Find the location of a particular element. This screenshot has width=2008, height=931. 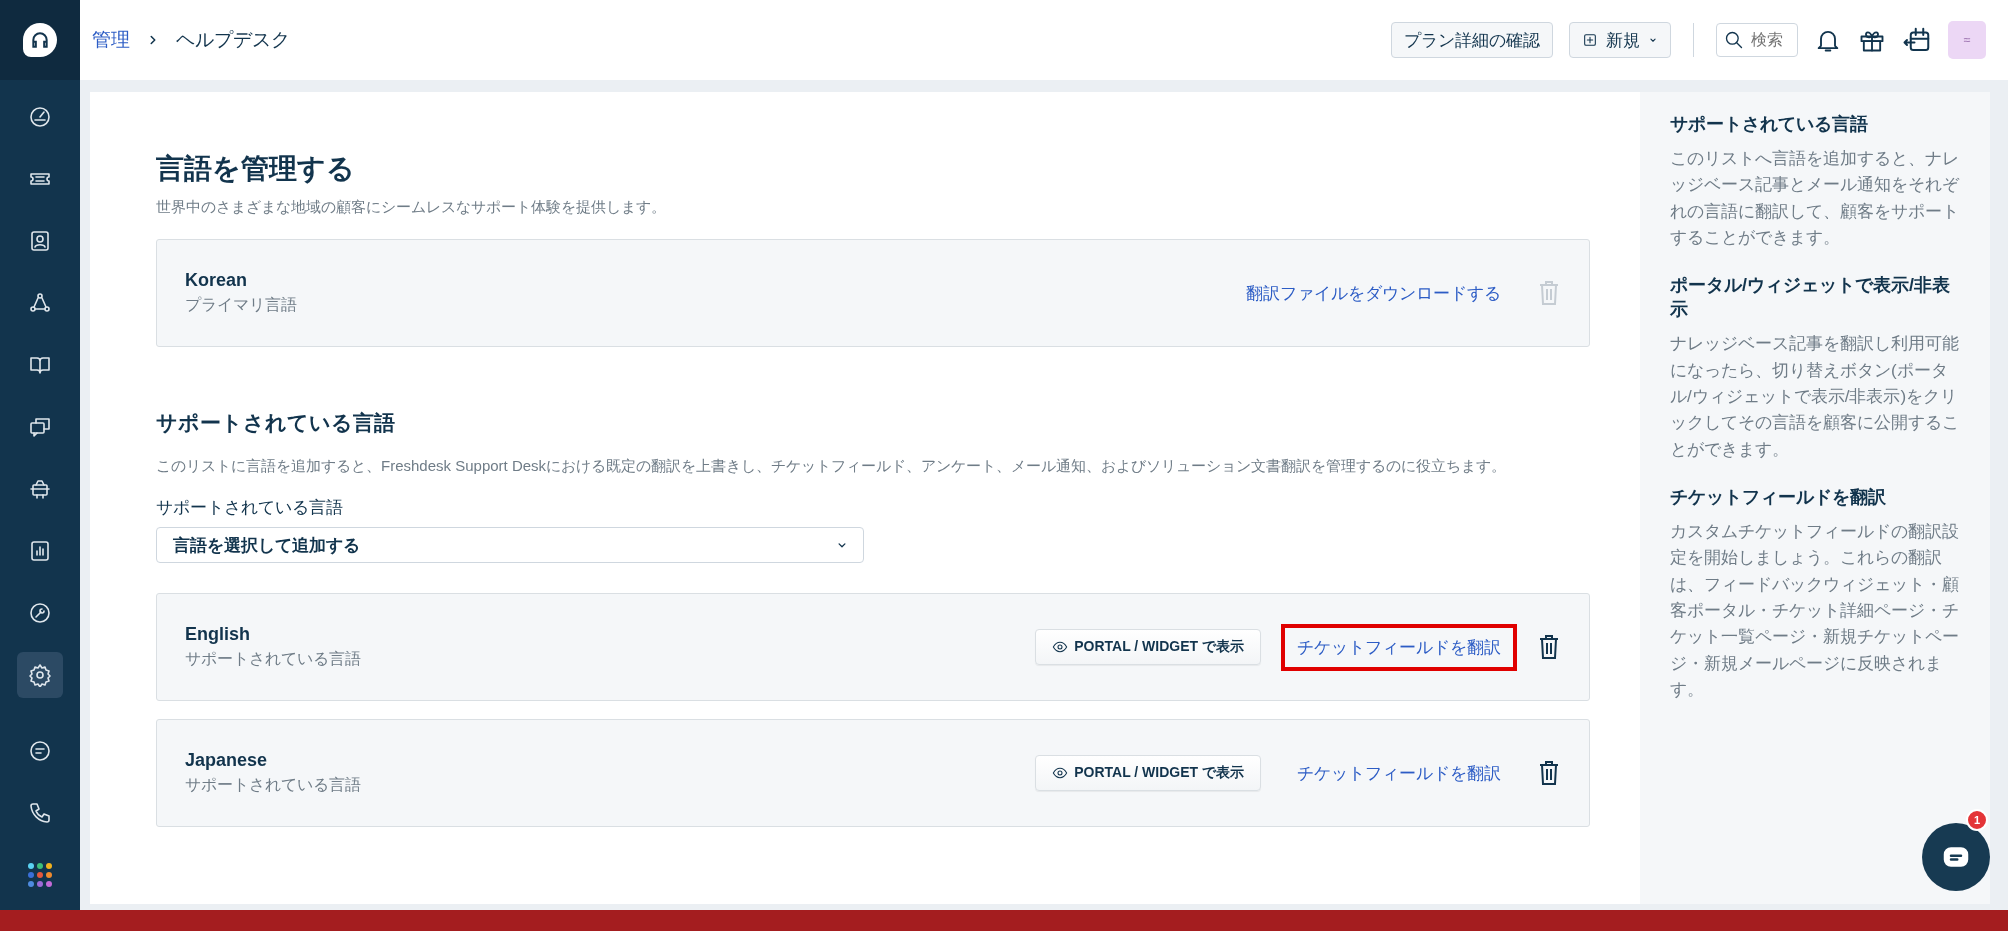

help-text: カスタムチケットフィールドの翻訳設定を開始しましょう。これらの翻訳は、フィードバックウィジェット・顧客ポータル・チケット詳細ページ・チケット一覧ページ・新規チケットページ・新規メールページに反映されます。 is located at coordinates (1815, 611).